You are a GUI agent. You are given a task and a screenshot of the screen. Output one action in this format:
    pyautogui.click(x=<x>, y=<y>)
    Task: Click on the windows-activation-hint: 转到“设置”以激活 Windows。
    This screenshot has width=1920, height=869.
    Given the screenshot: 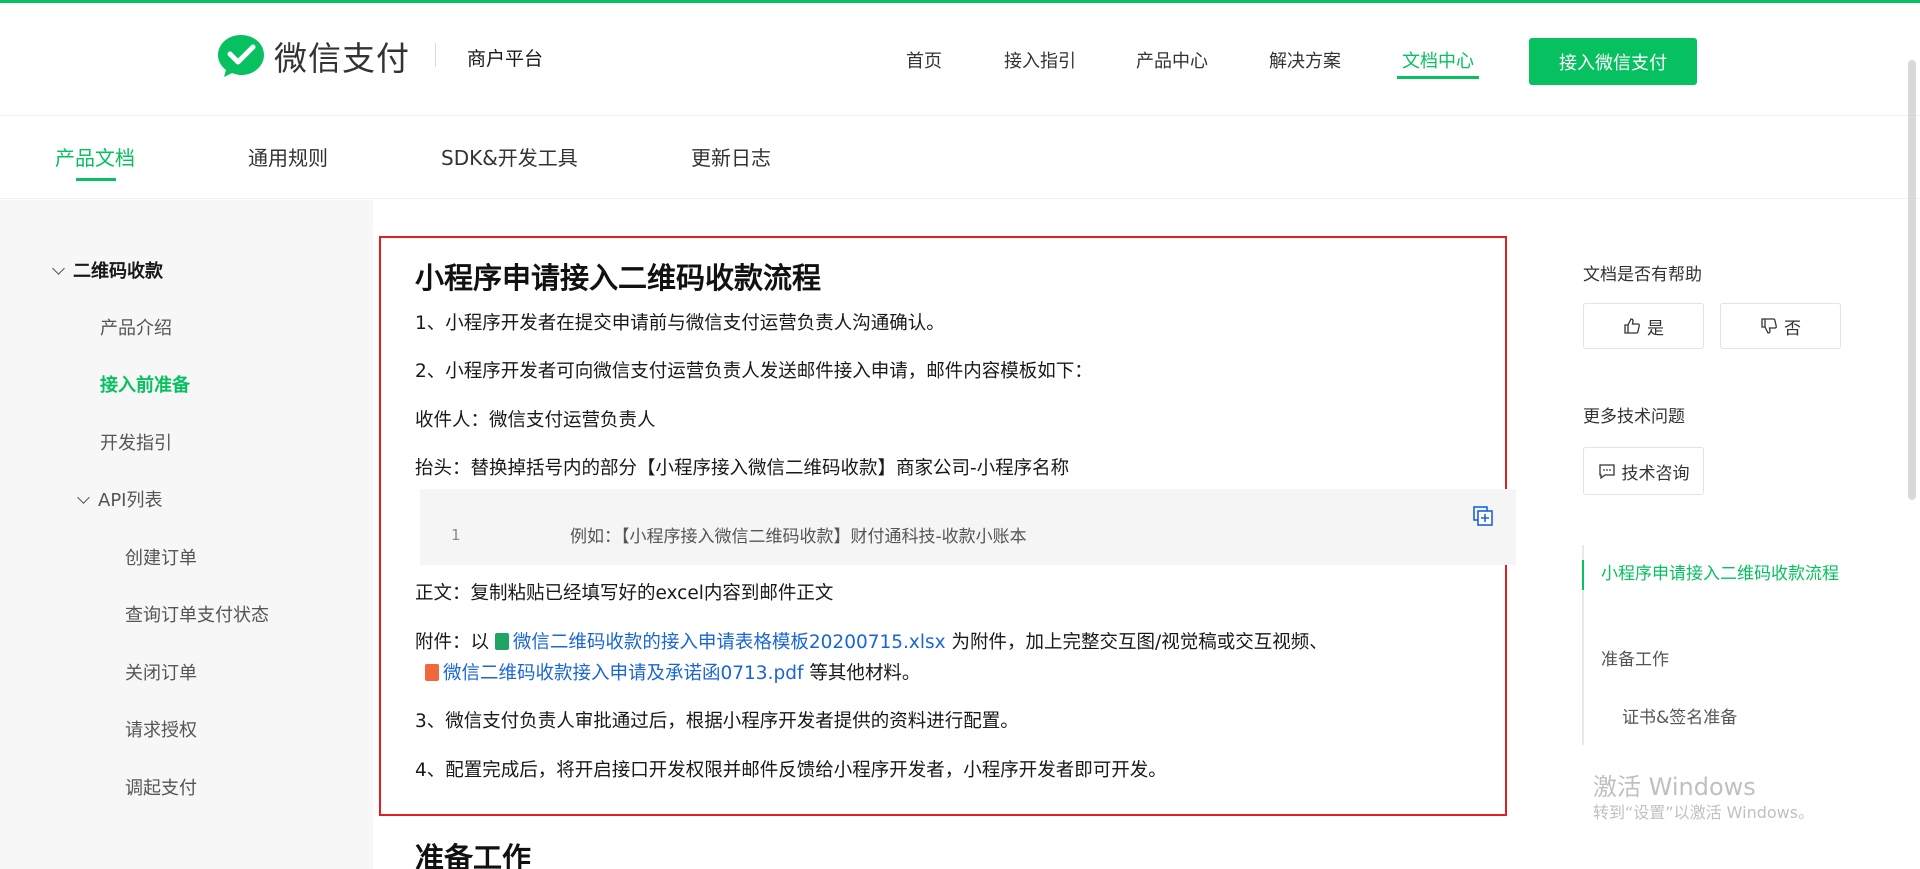 What is the action you would take?
    pyautogui.click(x=1704, y=812)
    